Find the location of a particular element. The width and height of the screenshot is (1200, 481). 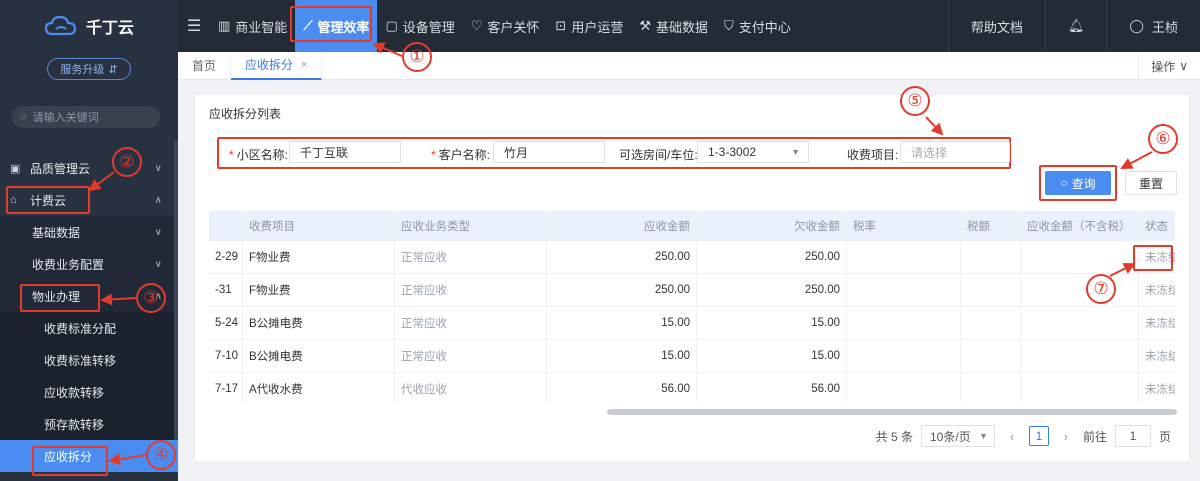

table-row: 2-29F物业费正常应收250.00250.00未冻结拆分 is located at coordinates (692, 257).